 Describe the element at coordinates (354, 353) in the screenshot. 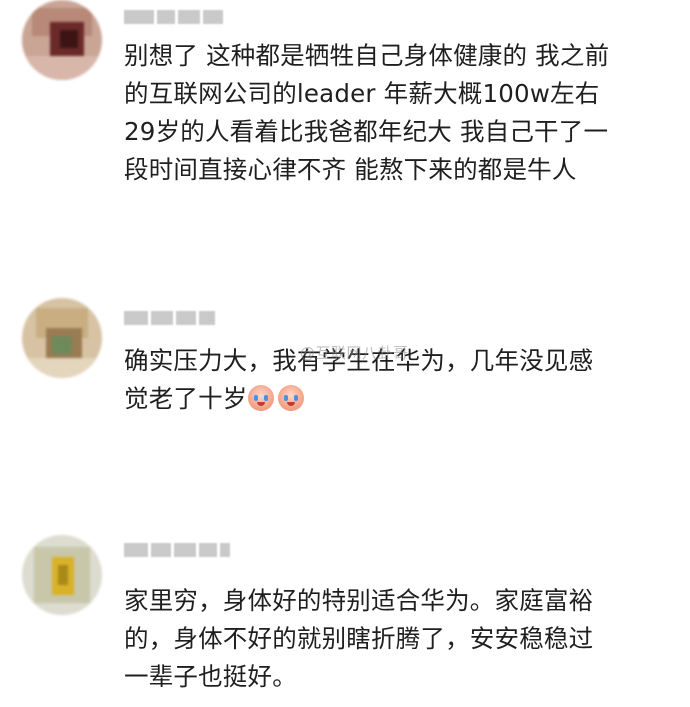

I see `watermark: @互联网八卦哥` at that location.